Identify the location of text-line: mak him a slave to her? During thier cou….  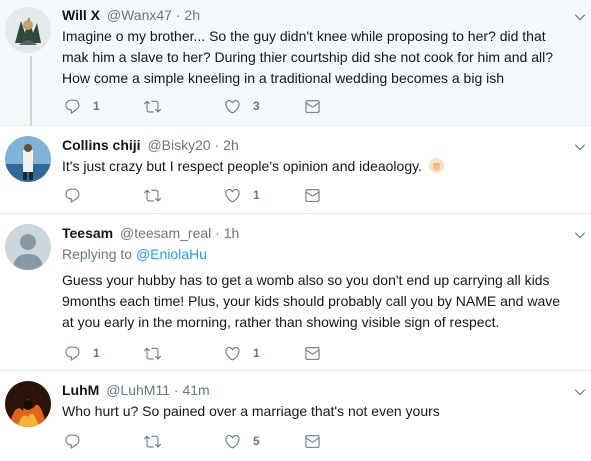
(308, 57).